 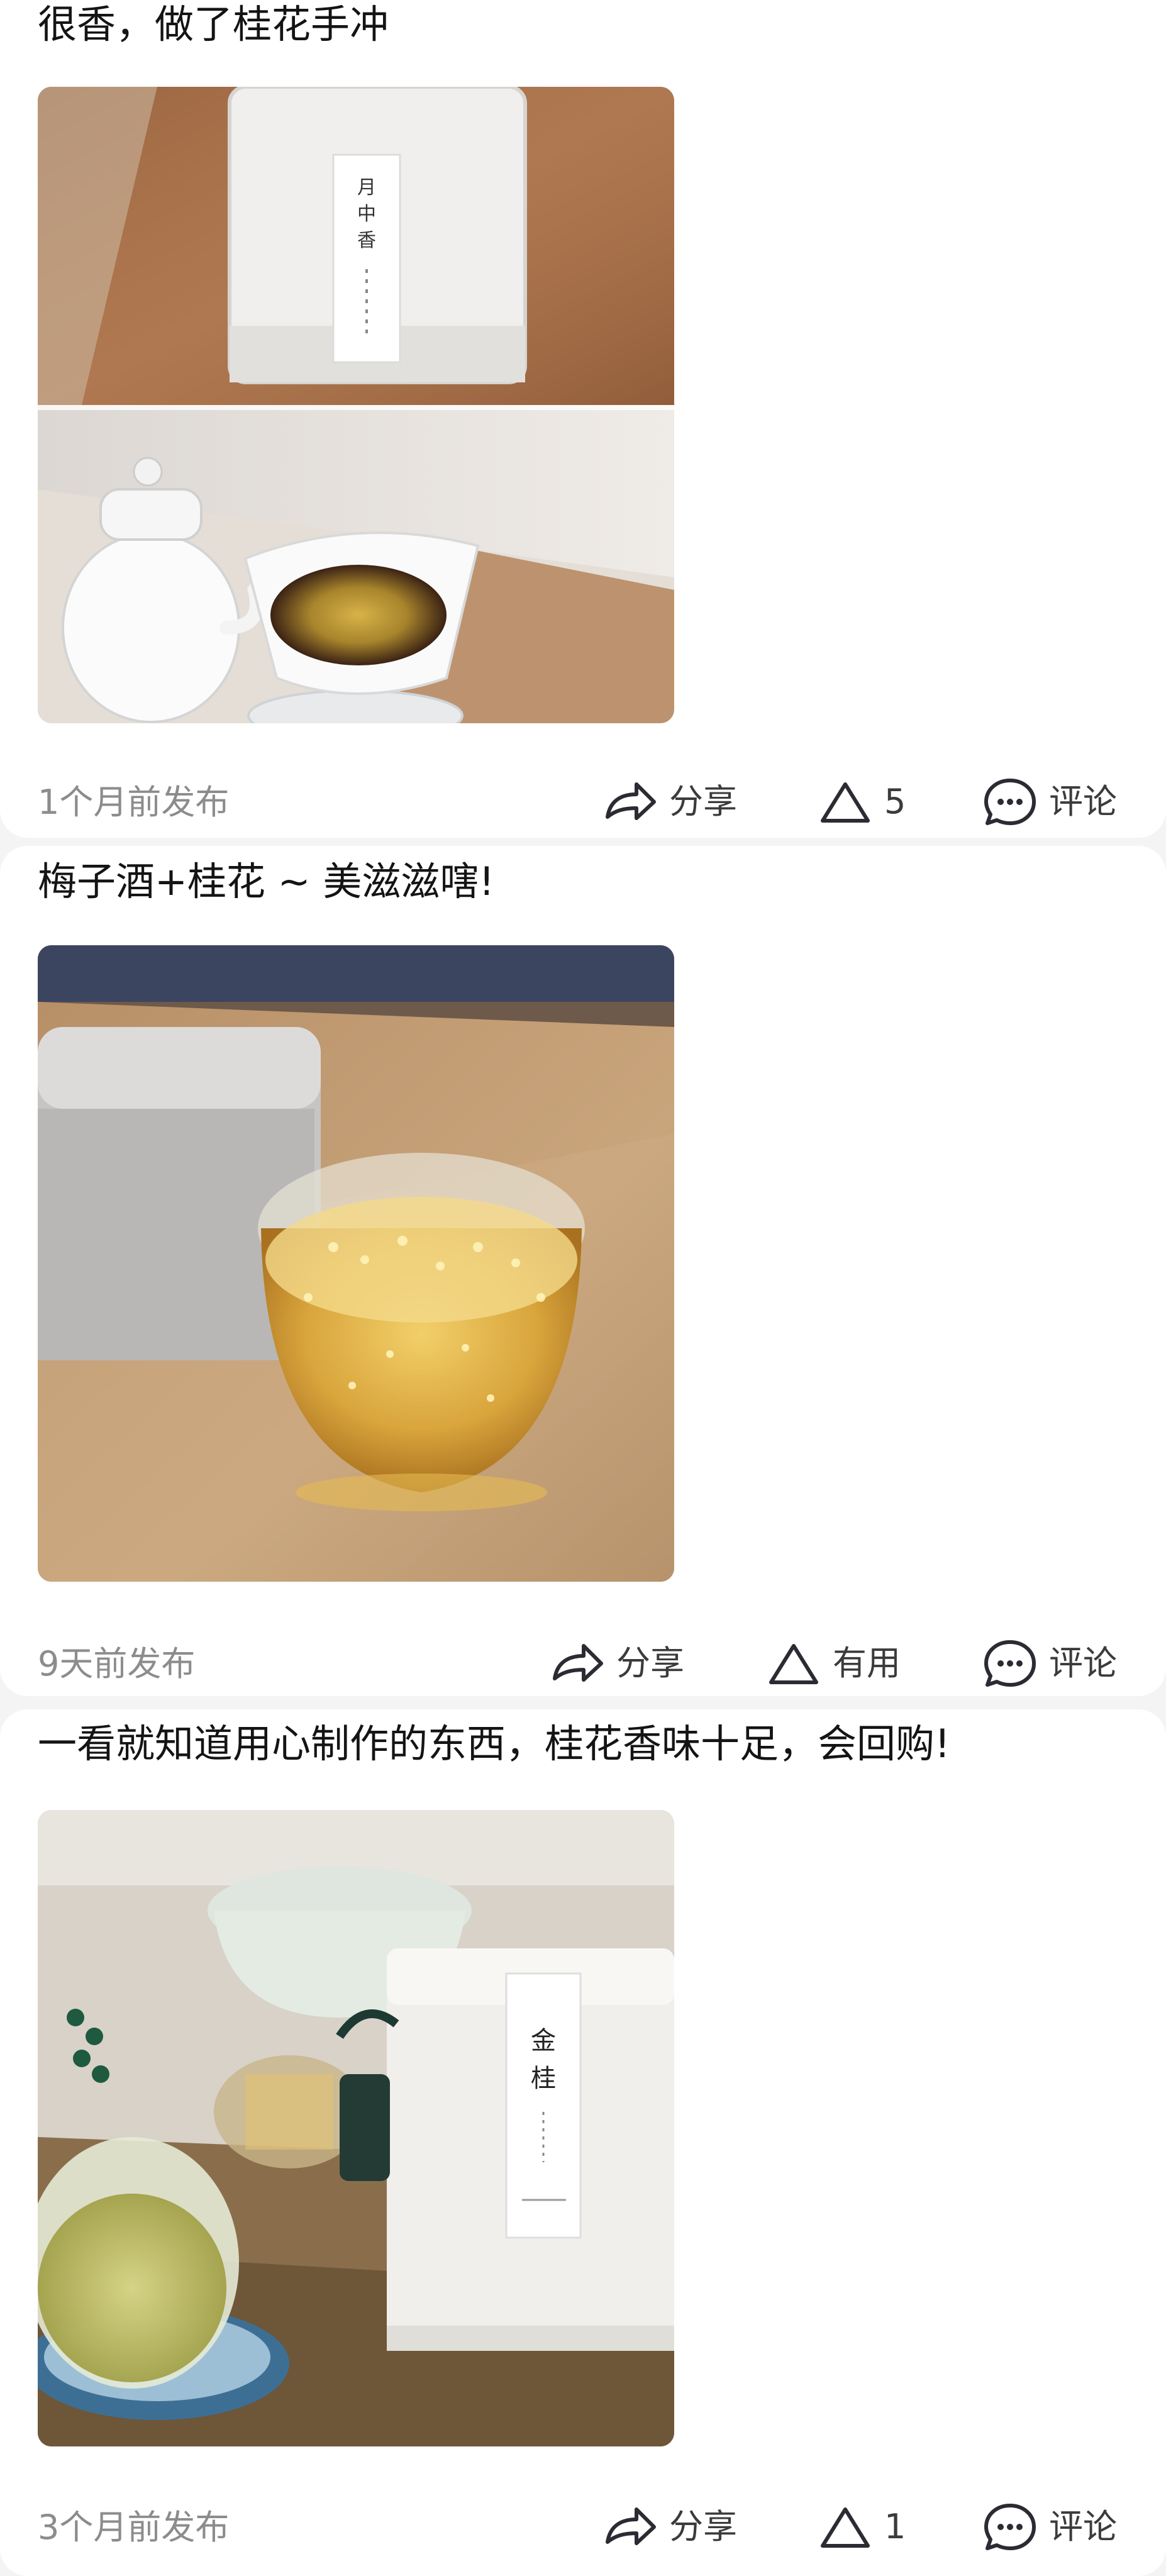 I want to click on svg-text: 中, so click(x=366, y=214).